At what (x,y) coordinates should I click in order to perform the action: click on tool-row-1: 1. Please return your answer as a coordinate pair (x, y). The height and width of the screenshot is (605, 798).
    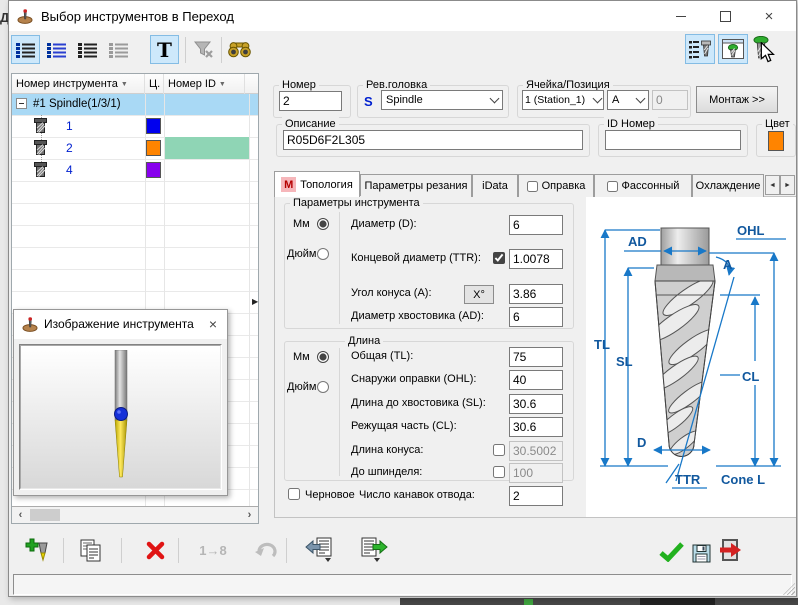
    Looking at the image, I should click on (135, 126).